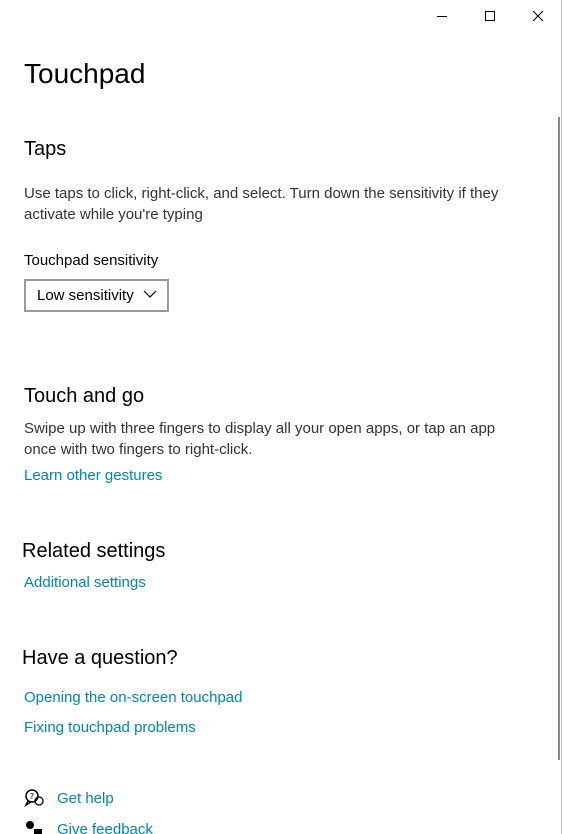 This screenshot has width=562, height=834. I want to click on sensitivity-dropdown: Low sensitivity, so click(96, 295).